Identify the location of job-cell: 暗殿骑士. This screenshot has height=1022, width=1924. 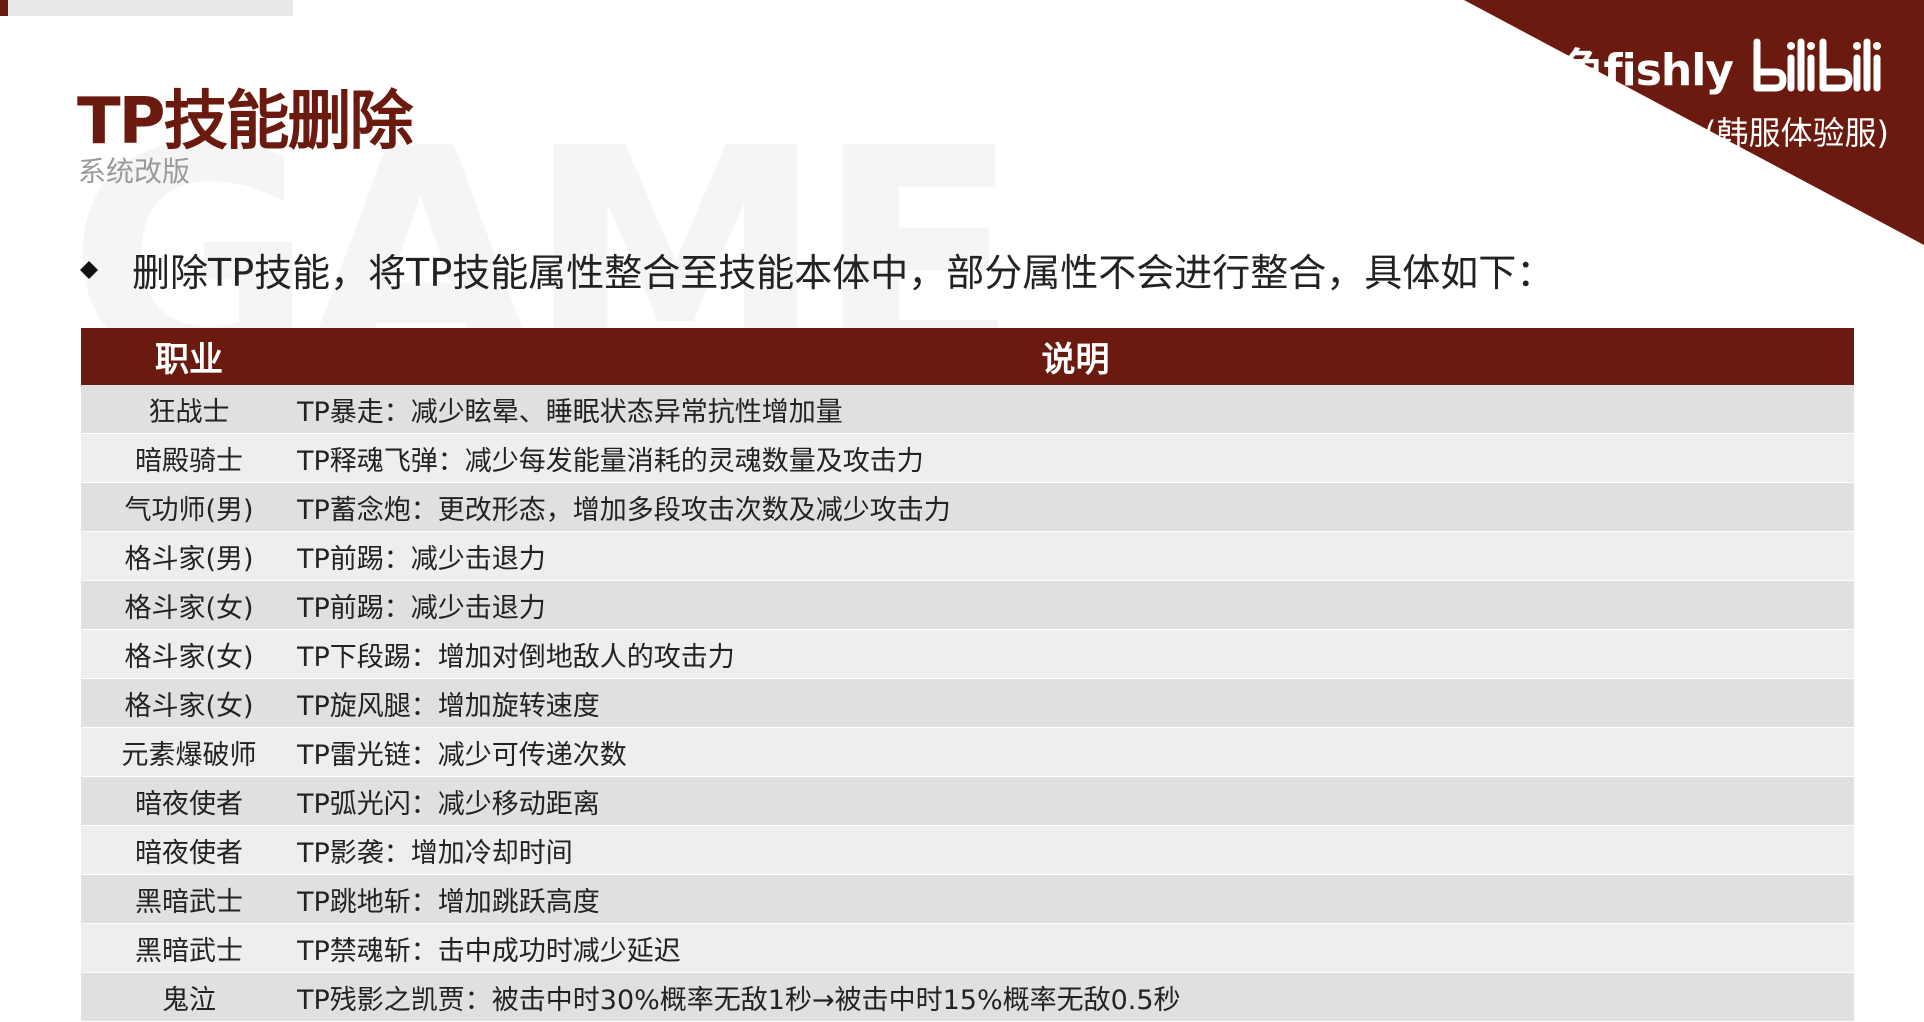
(189, 458).